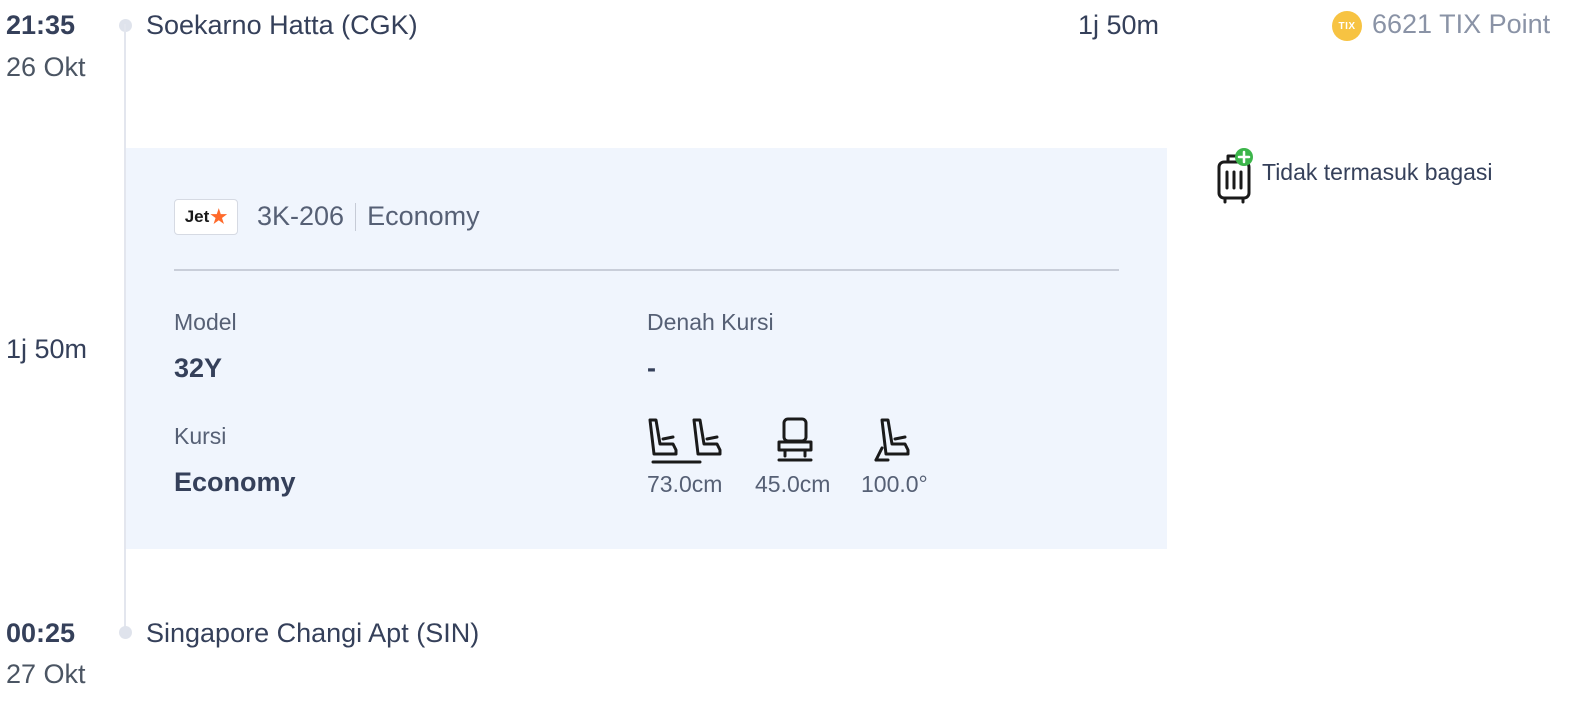 The width and height of the screenshot is (1586, 712). What do you see at coordinates (710, 322) in the screenshot?
I see `seatmap-label: Denah Kursi` at bounding box center [710, 322].